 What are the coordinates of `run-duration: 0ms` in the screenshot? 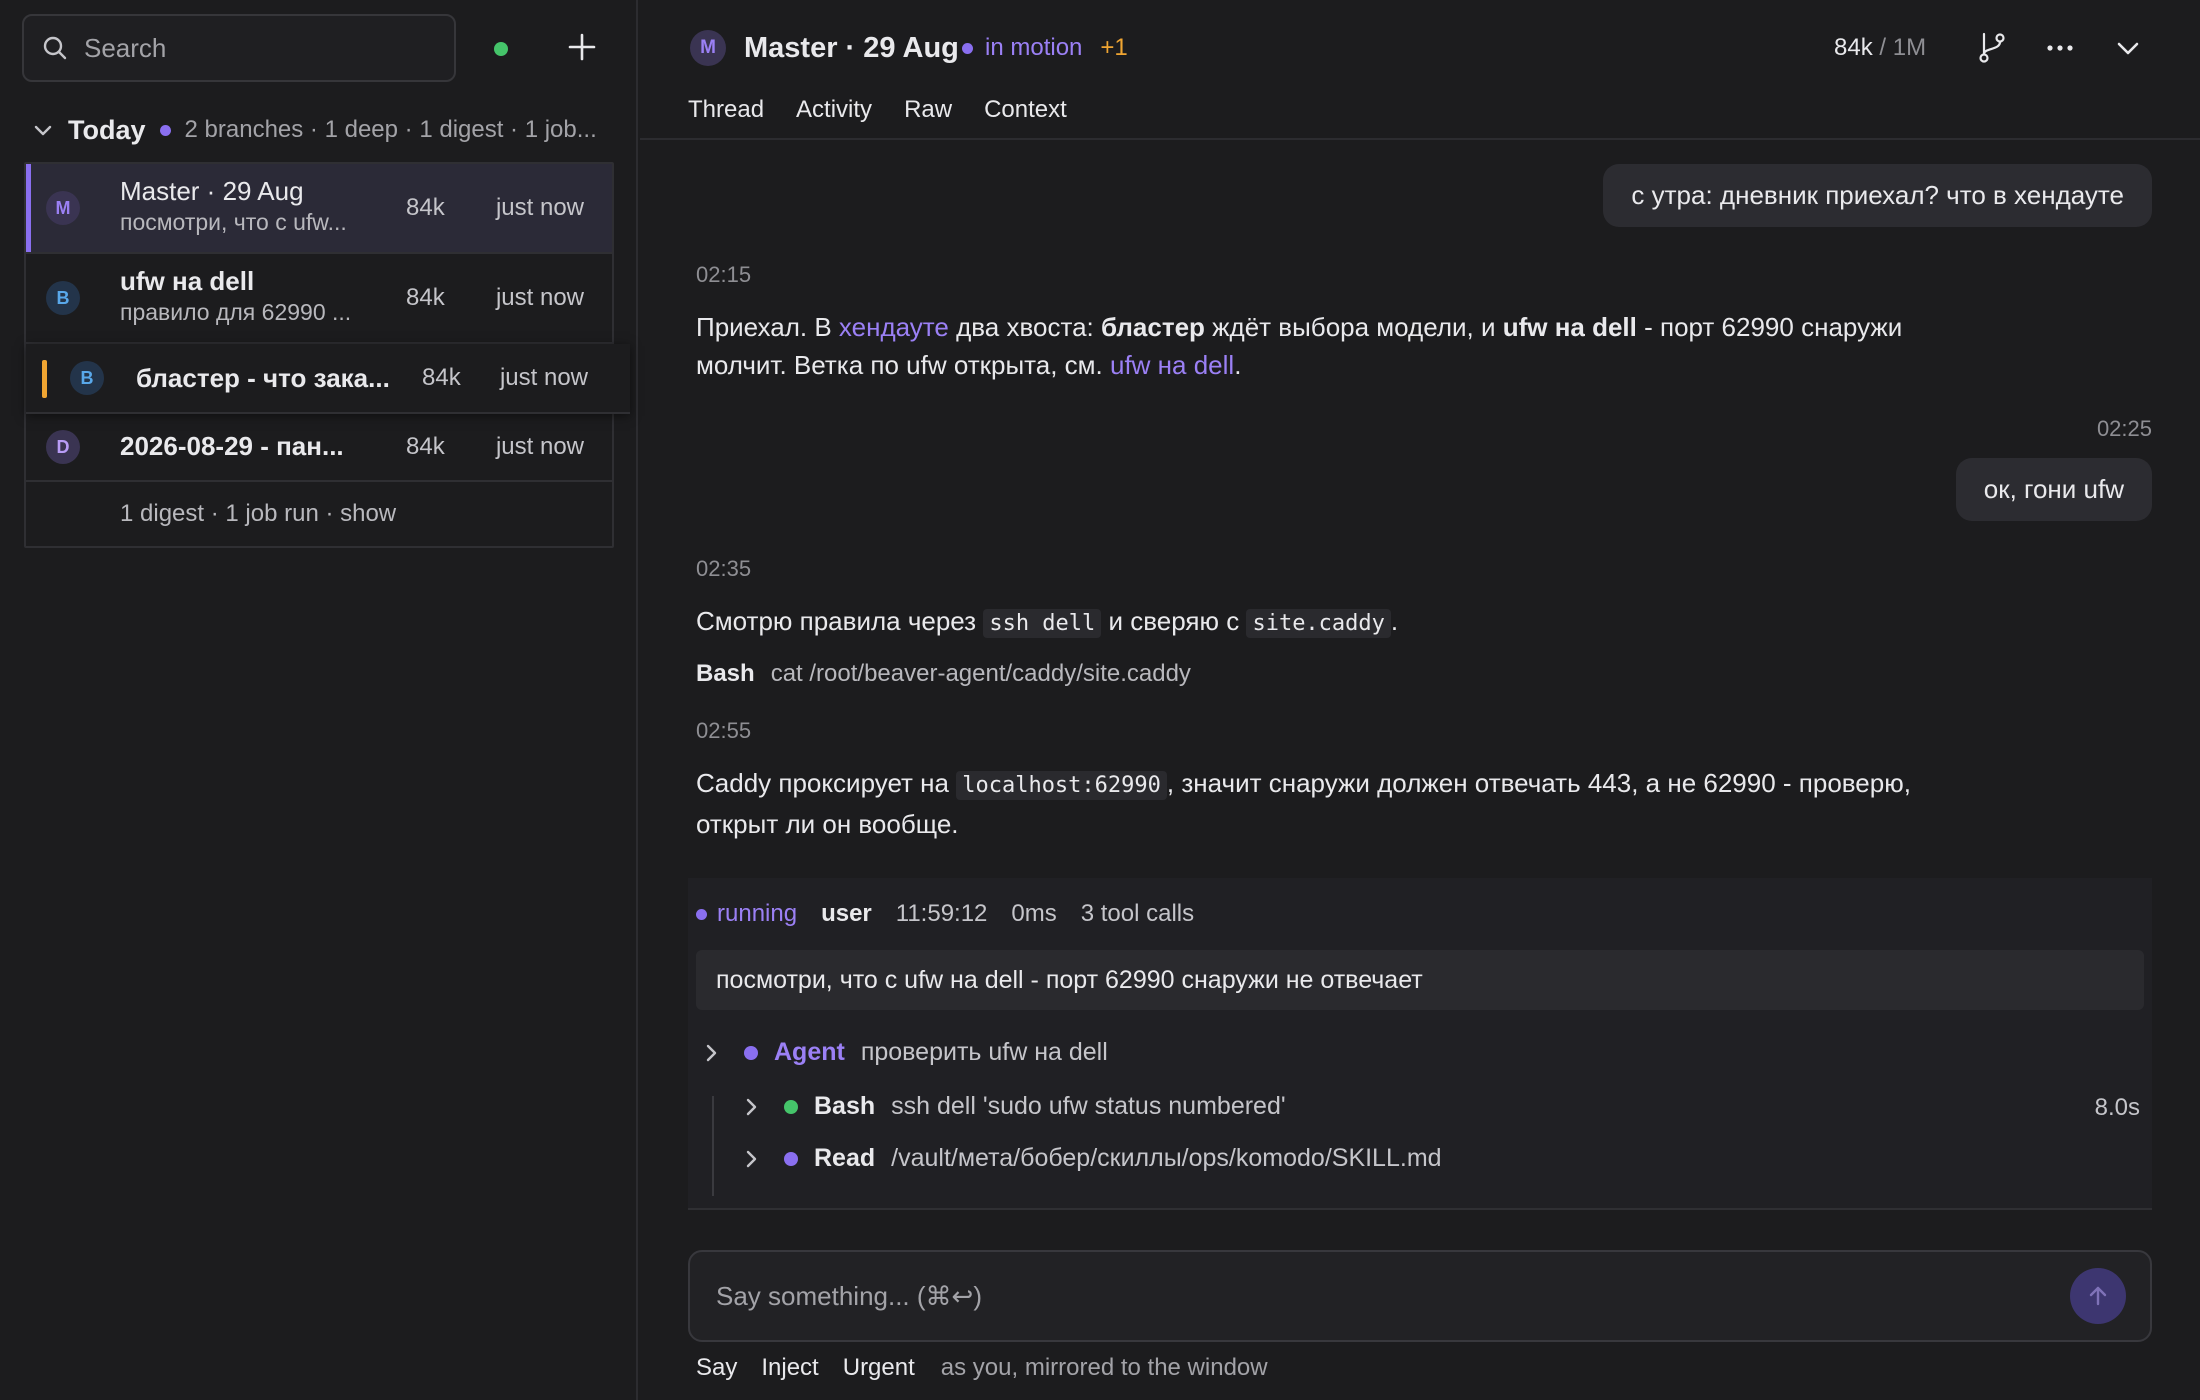 It's located at (1034, 913).